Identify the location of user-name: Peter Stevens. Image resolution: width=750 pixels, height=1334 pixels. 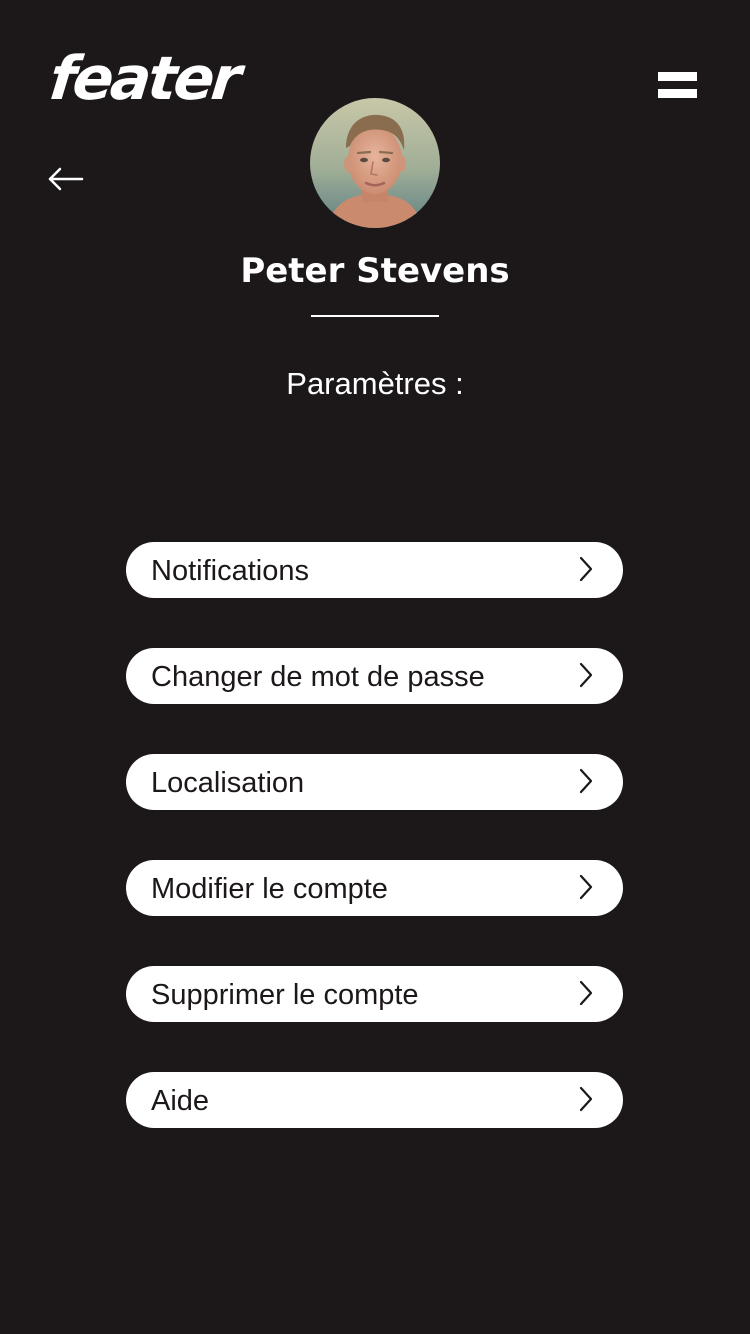
(375, 271).